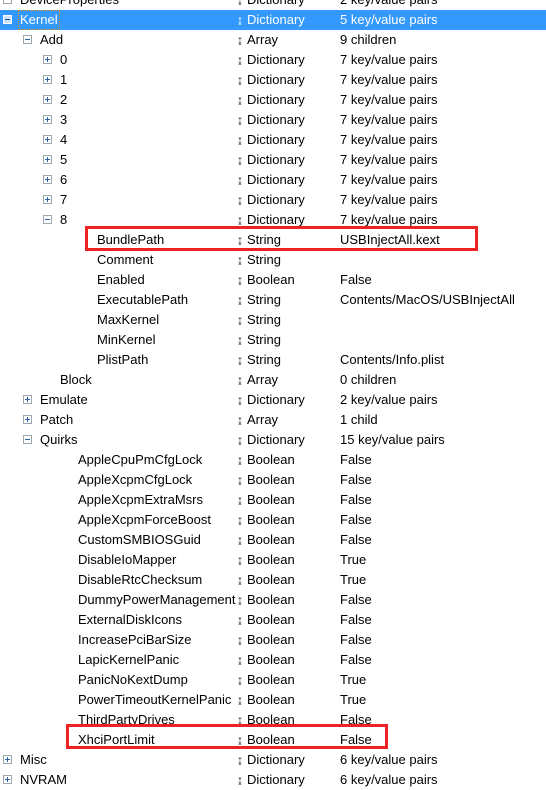 The height and width of the screenshot is (790, 546). I want to click on tree-row: IncreasePciBarSize ↨ Boolean False, so click(273, 640).